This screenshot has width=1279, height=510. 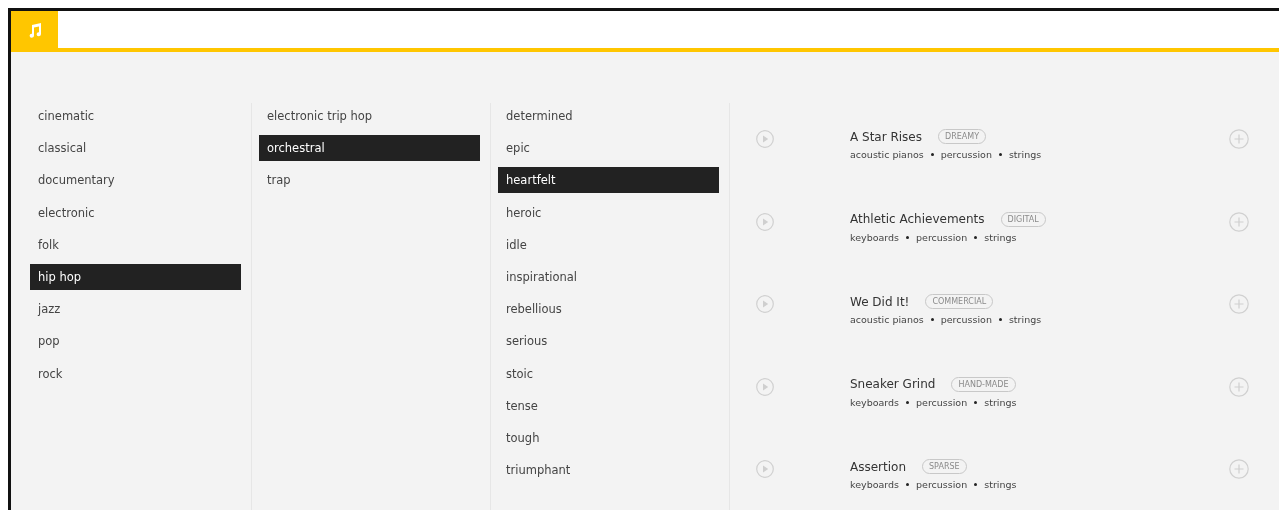 What do you see at coordinates (608, 309) in the screenshot?
I see `list-item: rebellious` at bounding box center [608, 309].